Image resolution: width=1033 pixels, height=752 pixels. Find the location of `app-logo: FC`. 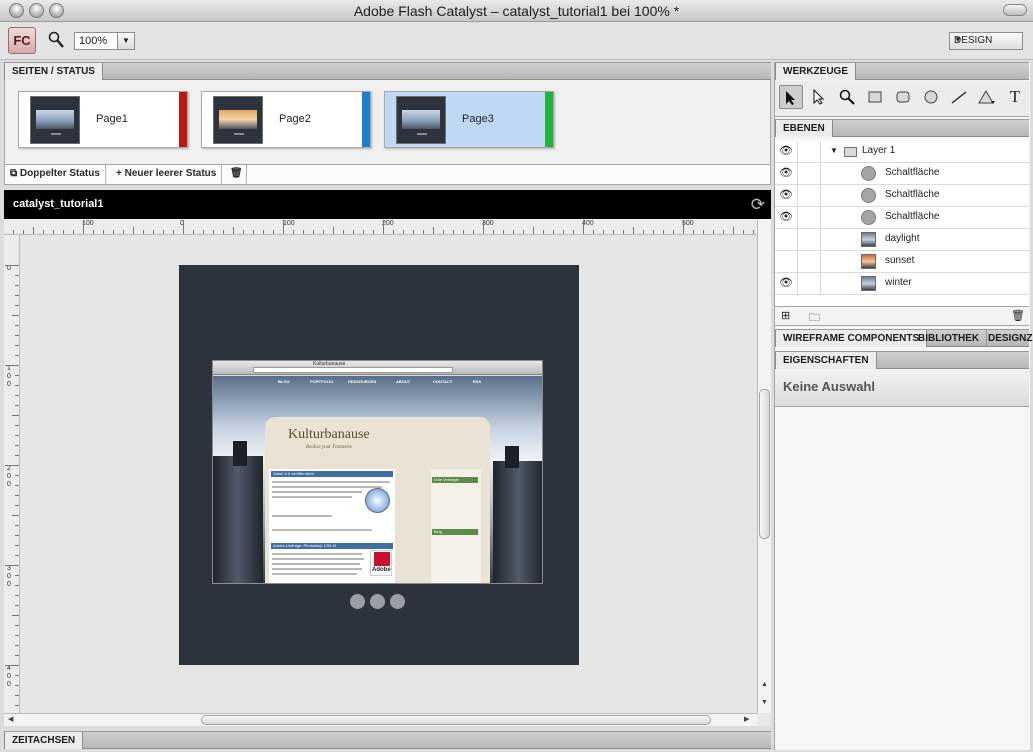

app-logo: FC is located at coordinates (22, 40).